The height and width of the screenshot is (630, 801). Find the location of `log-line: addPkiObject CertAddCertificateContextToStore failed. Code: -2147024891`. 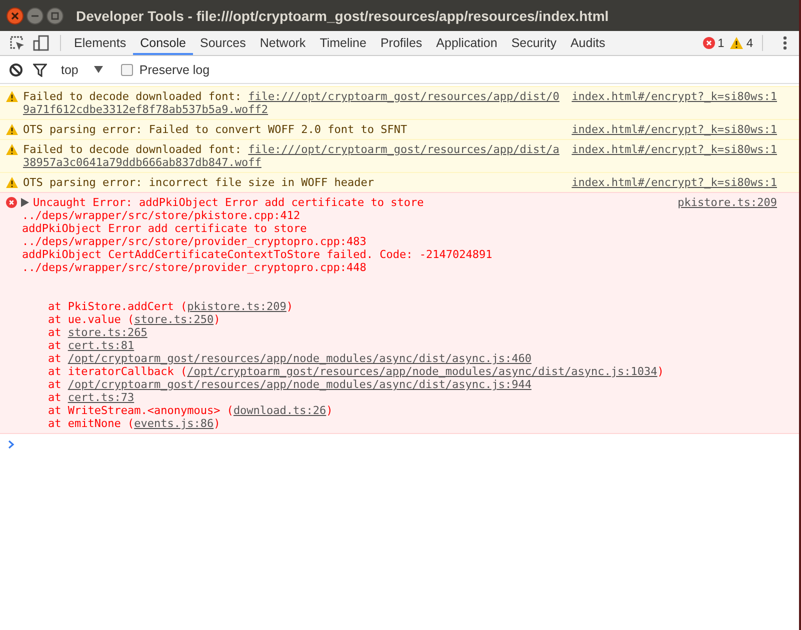

log-line: addPkiObject CertAddCertificateContextToStore failed. Code: -2147024891 is located at coordinates (257, 254).